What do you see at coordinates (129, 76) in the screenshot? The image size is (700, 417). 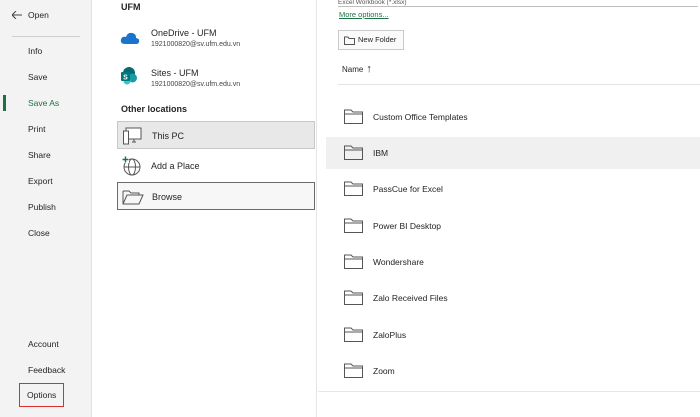 I see `sharepoint-icon: S` at bounding box center [129, 76].